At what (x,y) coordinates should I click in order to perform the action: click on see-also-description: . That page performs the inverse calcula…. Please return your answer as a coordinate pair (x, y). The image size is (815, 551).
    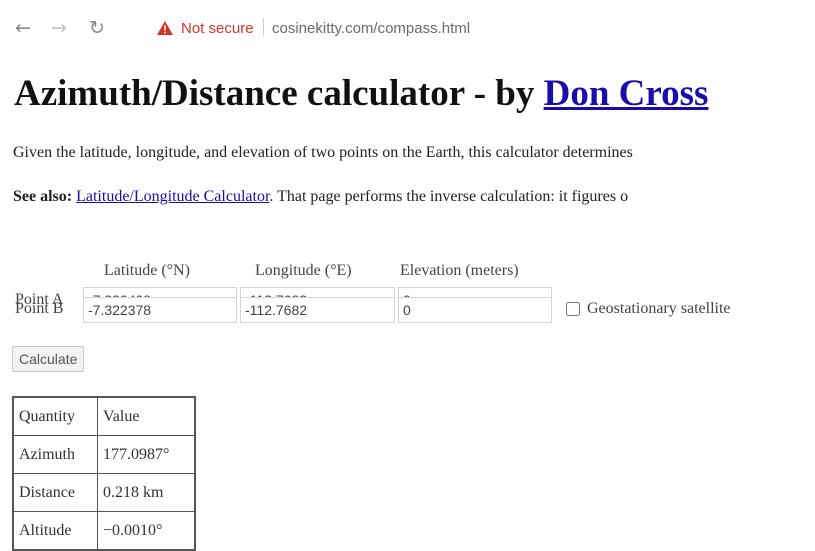
    Looking at the image, I should click on (449, 196).